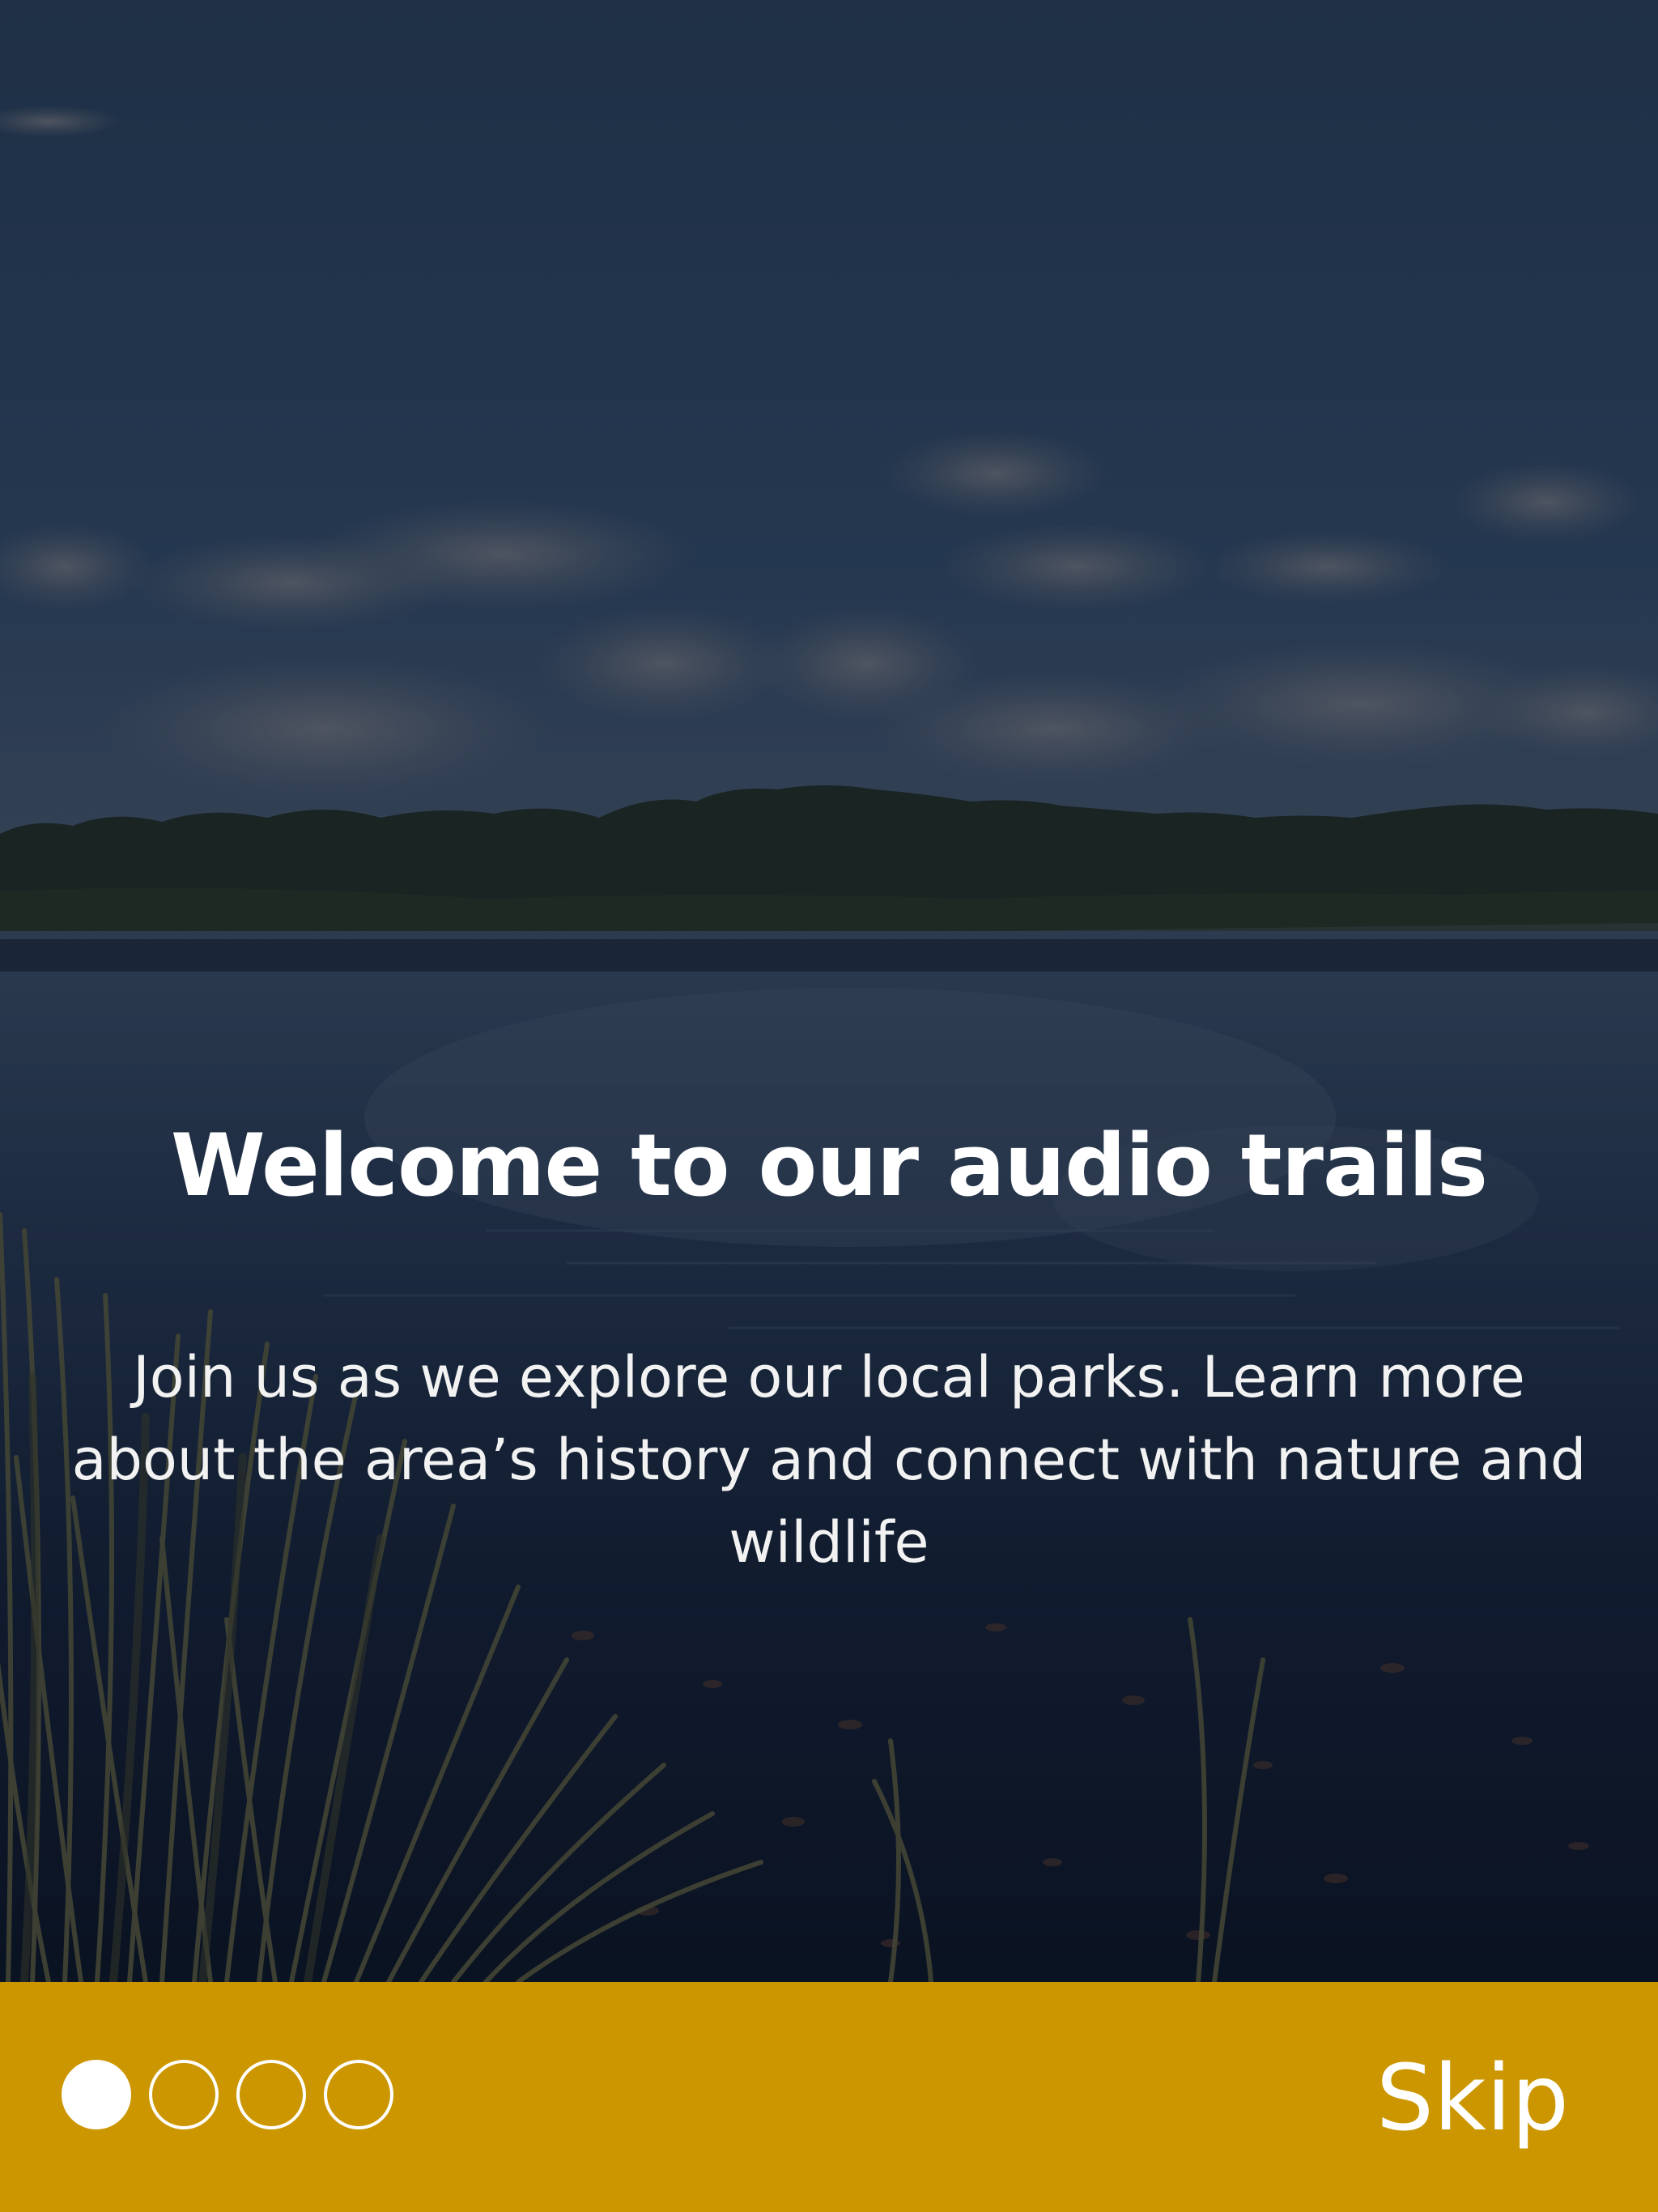 The height and width of the screenshot is (2212, 1658). What do you see at coordinates (227, 2097) in the screenshot?
I see `page-indicator` at bounding box center [227, 2097].